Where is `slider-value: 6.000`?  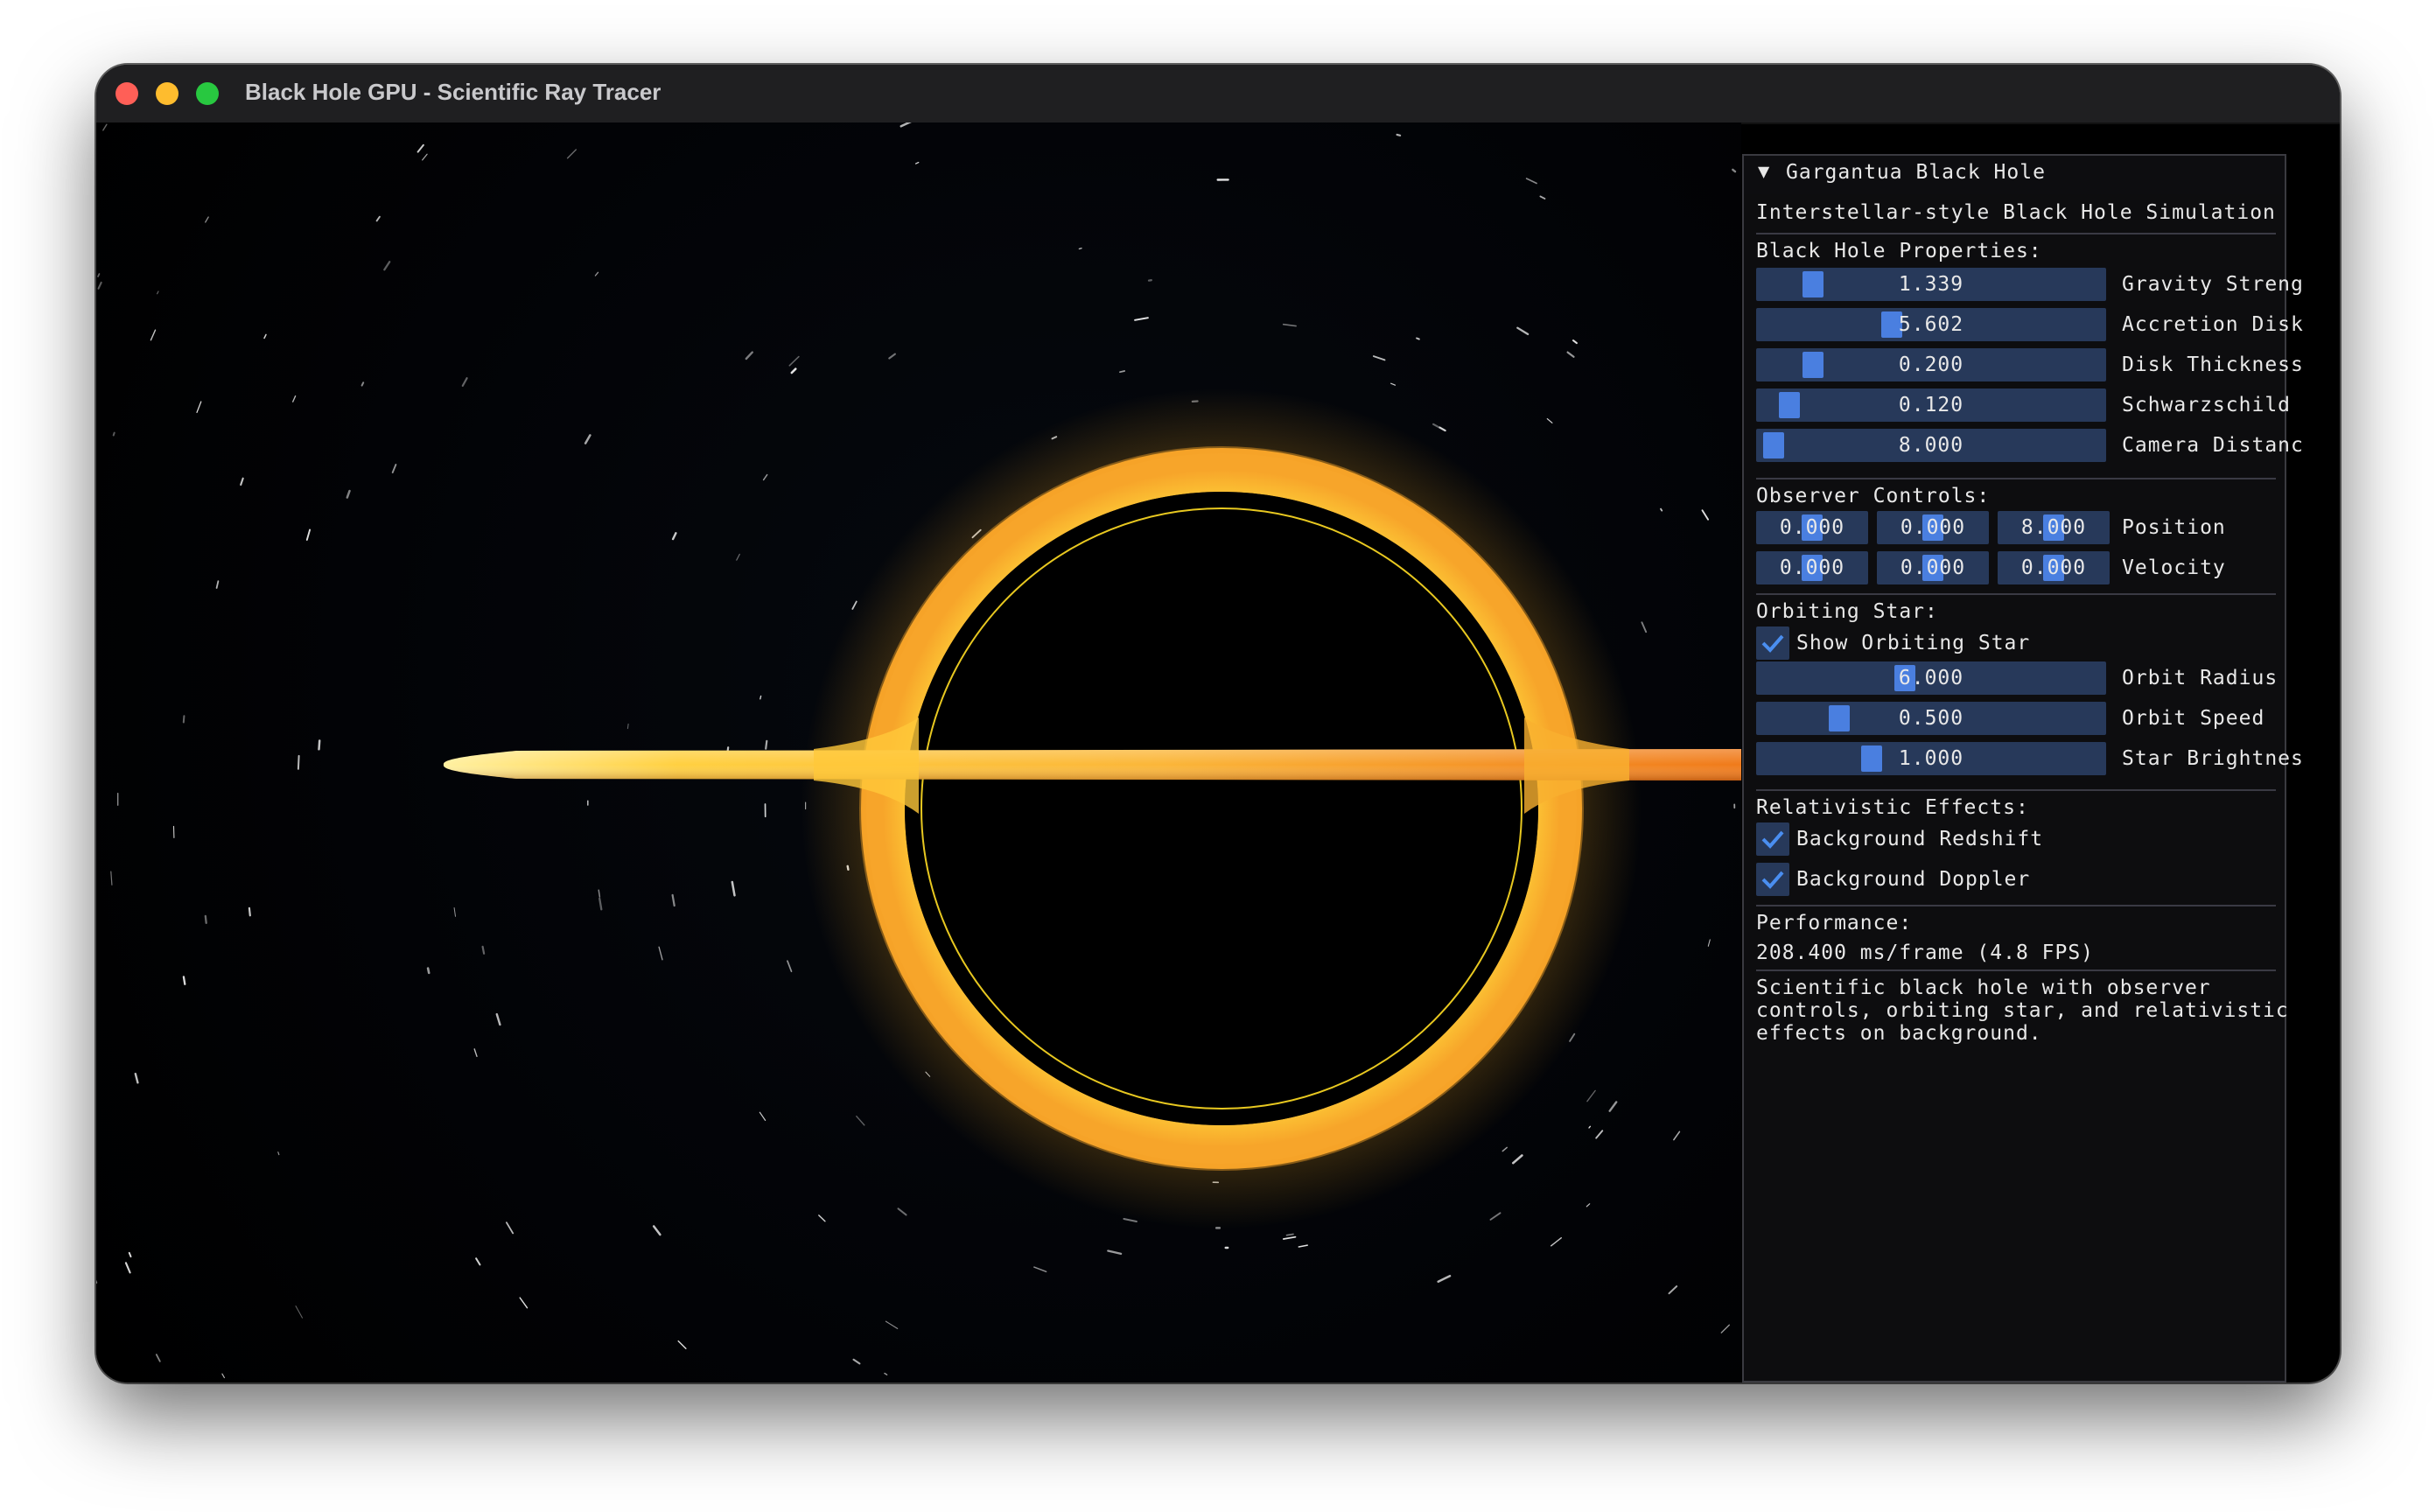 slider-value: 6.000 is located at coordinates (1931, 678).